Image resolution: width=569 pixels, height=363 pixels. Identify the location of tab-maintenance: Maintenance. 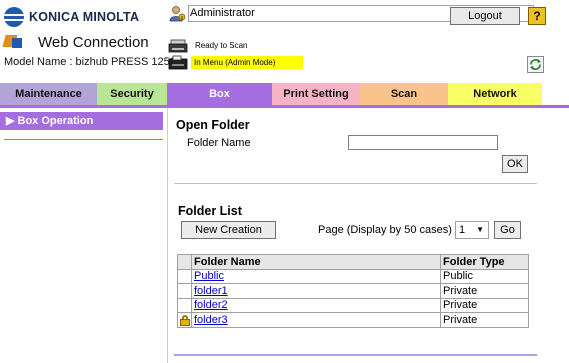
(48, 94).